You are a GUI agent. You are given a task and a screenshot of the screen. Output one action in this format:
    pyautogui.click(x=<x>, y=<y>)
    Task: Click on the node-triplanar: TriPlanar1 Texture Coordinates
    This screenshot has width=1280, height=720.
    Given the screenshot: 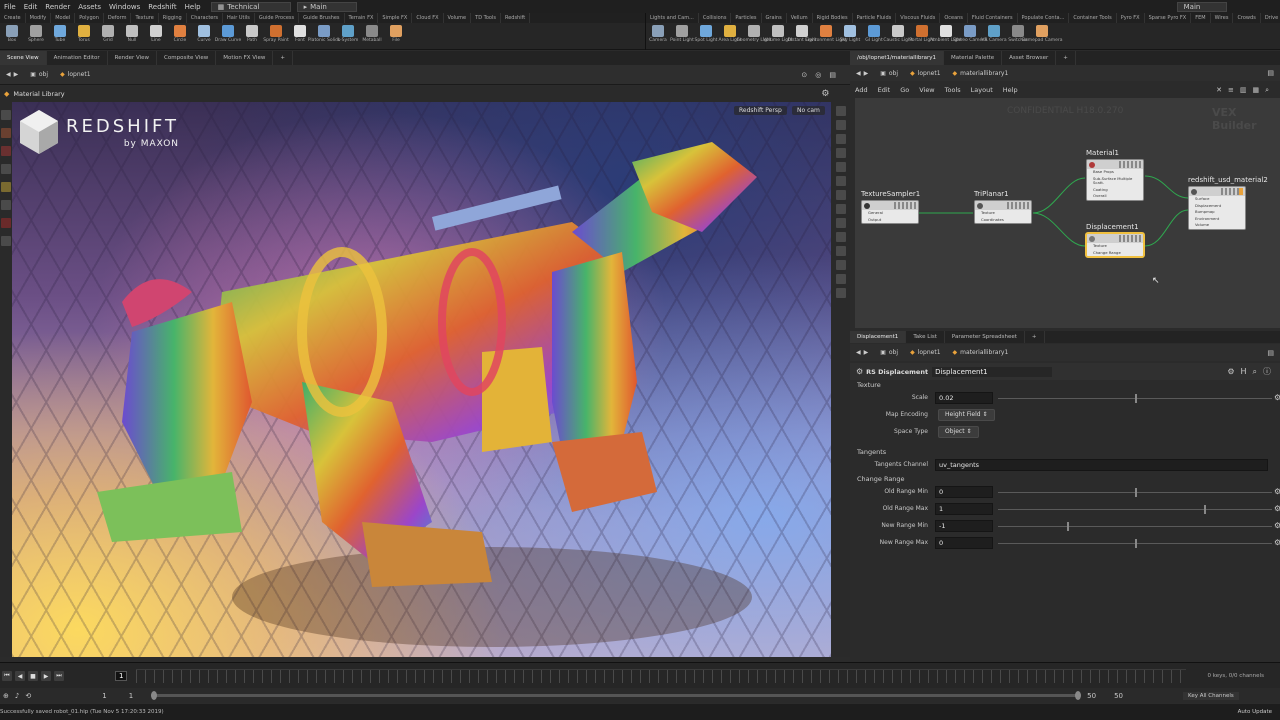 What is the action you would take?
    pyautogui.click(x=1003, y=207)
    